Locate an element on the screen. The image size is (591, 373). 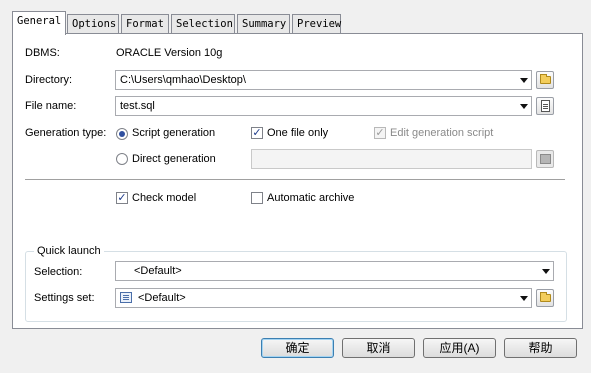
directory-value: C:\Users\qmhao\Desktop\ is located at coordinates (183, 80).